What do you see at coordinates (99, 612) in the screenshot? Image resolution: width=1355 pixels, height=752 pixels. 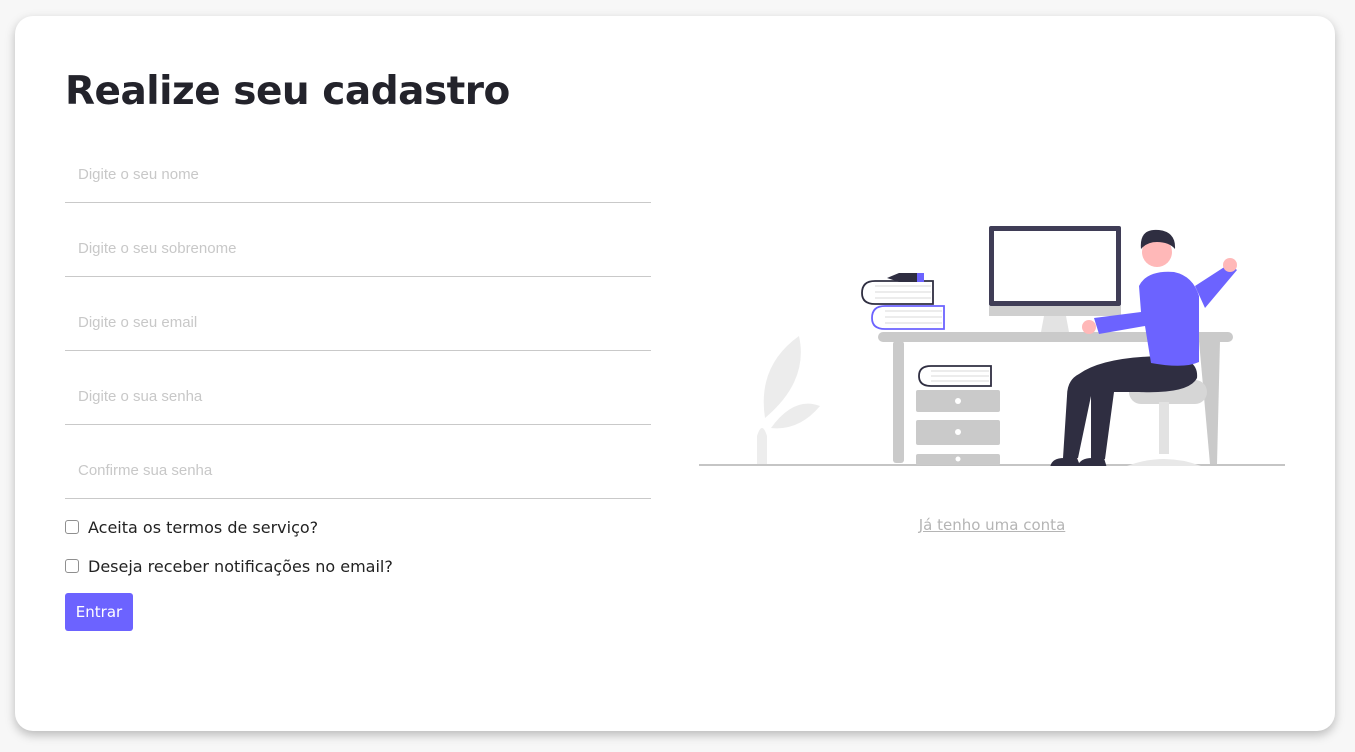 I see `submit-button: Entrar` at bounding box center [99, 612].